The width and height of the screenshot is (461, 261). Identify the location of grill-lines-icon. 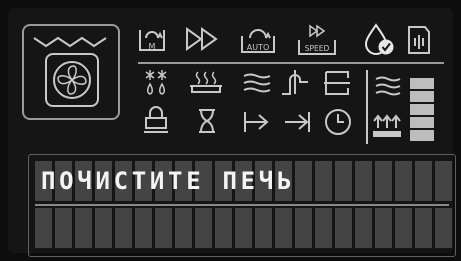
(257, 83).